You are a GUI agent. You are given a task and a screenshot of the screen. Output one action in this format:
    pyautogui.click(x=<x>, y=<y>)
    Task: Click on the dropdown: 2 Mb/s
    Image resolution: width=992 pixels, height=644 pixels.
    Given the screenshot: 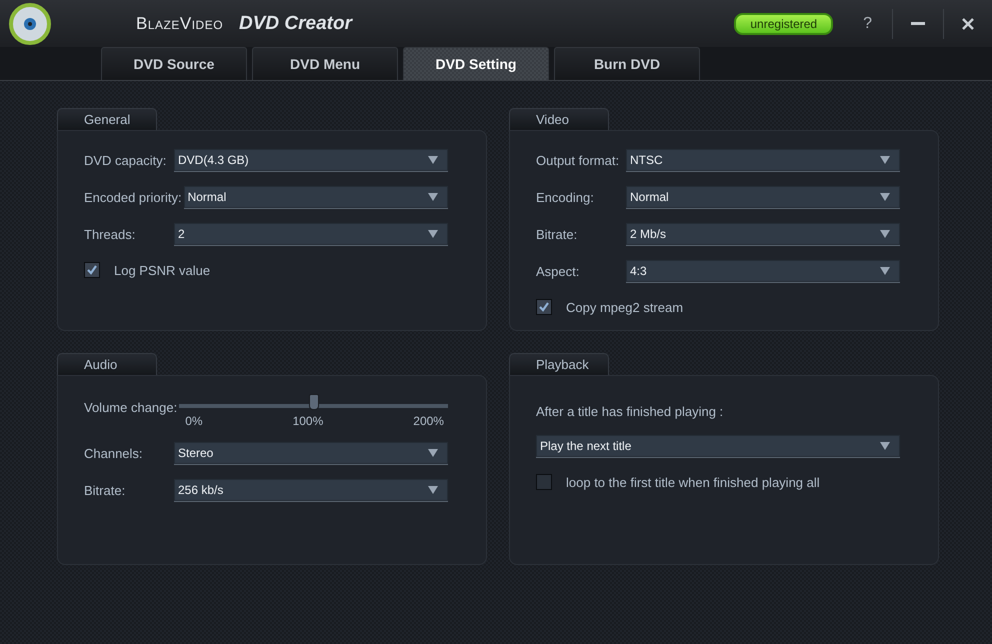 What is the action you would take?
    pyautogui.click(x=763, y=234)
    